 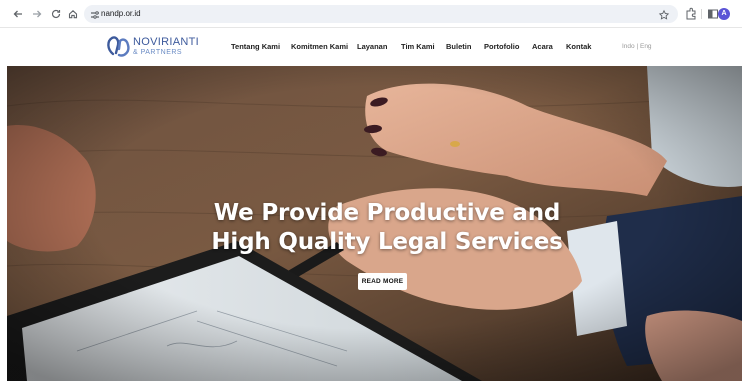 What do you see at coordinates (382, 281) in the screenshot?
I see `read-more-button: READ MORE` at bounding box center [382, 281].